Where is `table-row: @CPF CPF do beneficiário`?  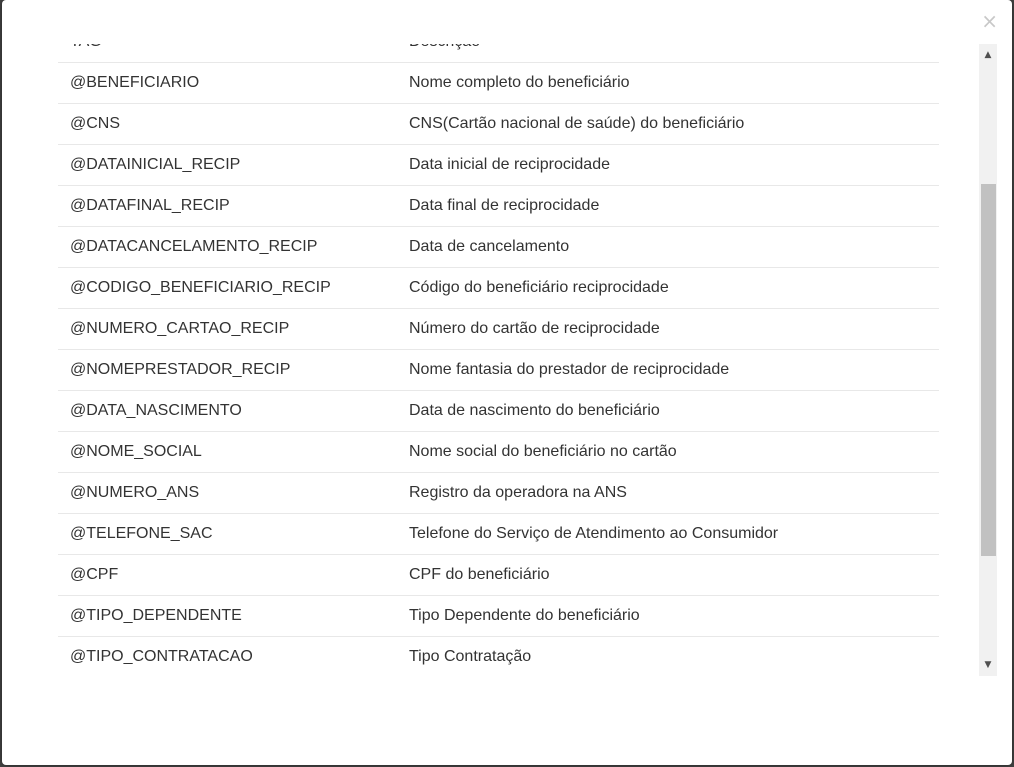 table-row: @CPF CPF do beneficiário is located at coordinates (498, 575).